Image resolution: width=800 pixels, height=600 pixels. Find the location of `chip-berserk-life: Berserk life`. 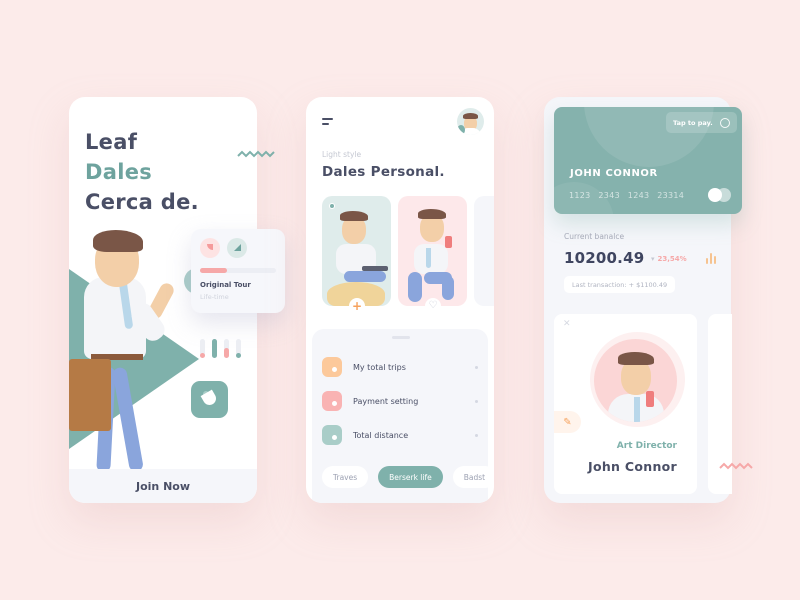

chip-berserk-life: Berserk life is located at coordinates (410, 477).